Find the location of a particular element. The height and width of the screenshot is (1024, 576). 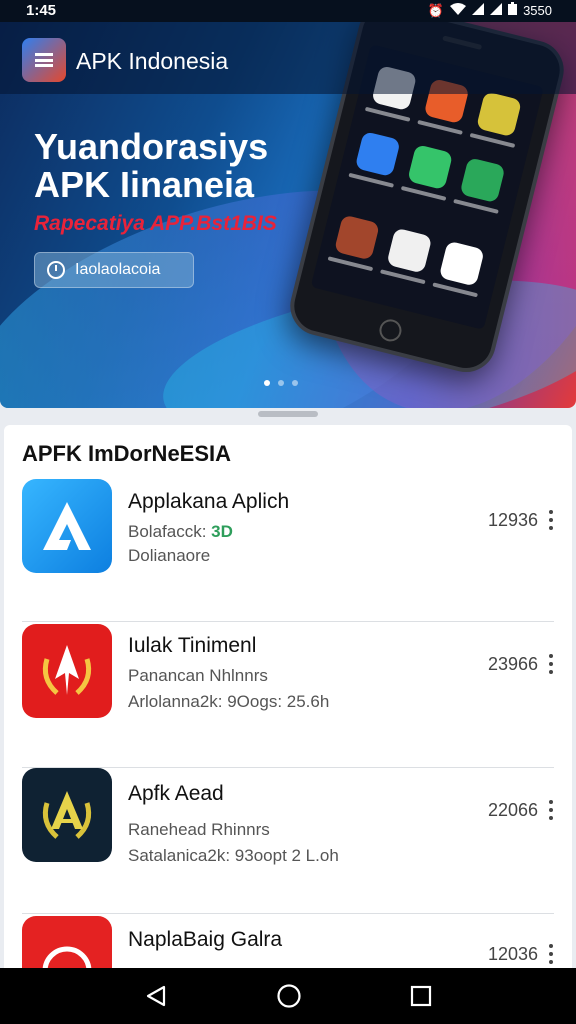

app-count: 12036 is located at coordinates (512, 954).